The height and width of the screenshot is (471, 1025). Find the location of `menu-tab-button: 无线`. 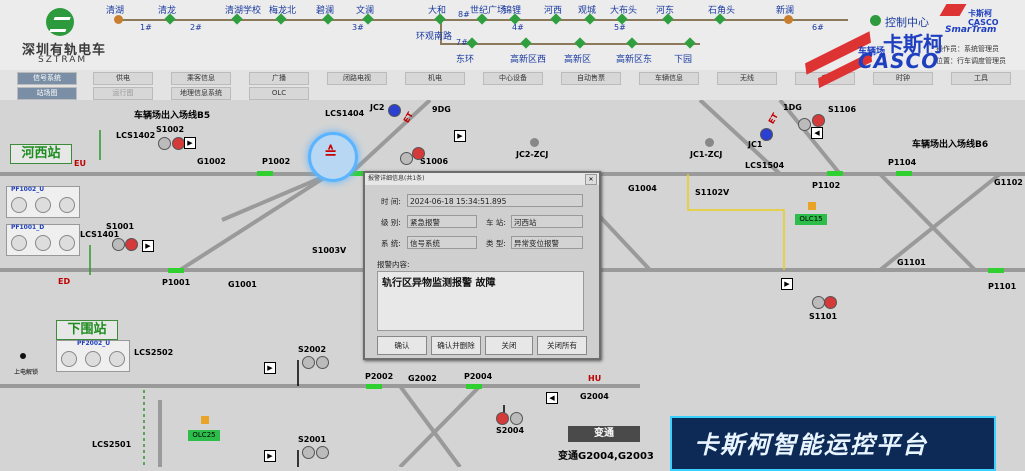

menu-tab-button: 无线 is located at coordinates (747, 78).